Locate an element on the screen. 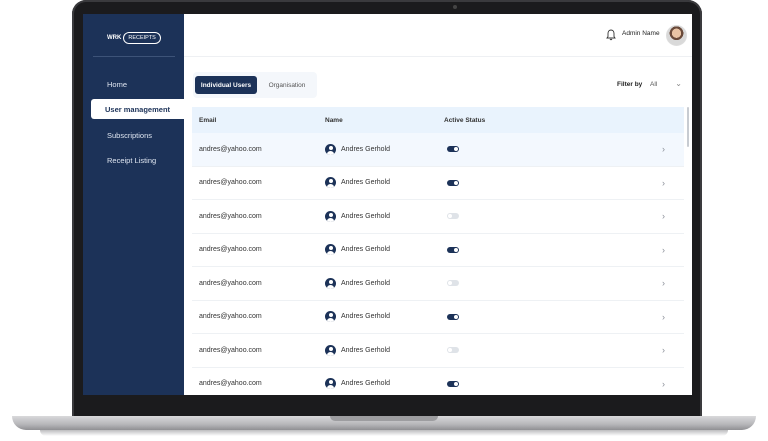  camera-dot is located at coordinates (455, 7).